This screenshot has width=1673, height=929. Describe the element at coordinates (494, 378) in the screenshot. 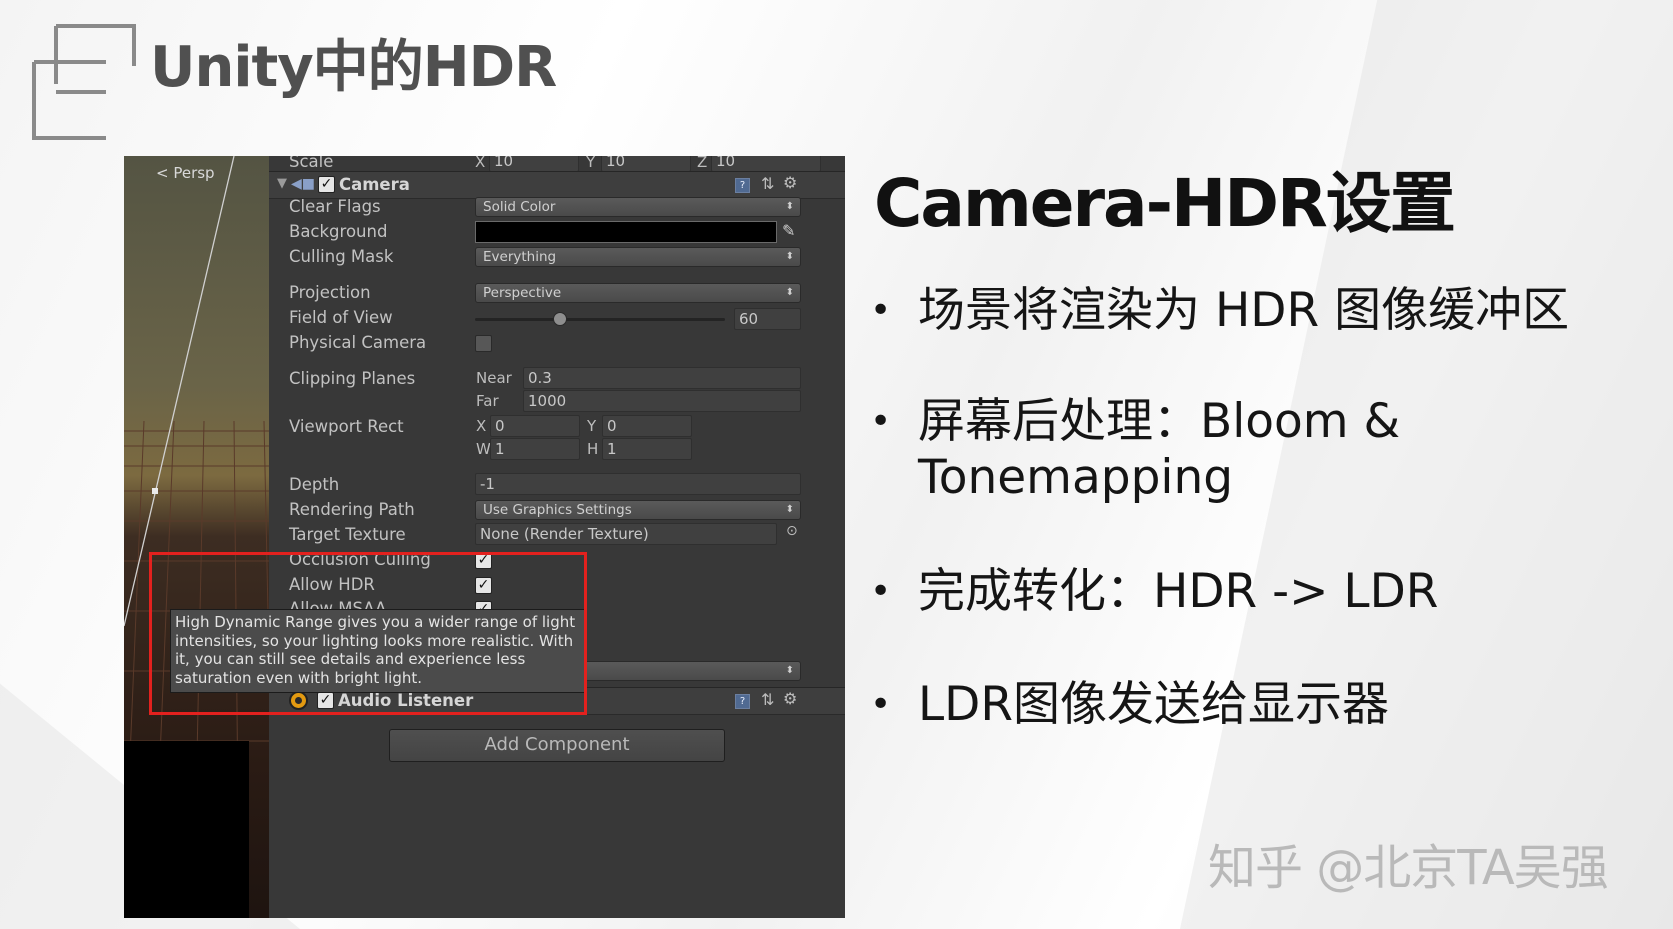

I see `near-label: Near` at that location.